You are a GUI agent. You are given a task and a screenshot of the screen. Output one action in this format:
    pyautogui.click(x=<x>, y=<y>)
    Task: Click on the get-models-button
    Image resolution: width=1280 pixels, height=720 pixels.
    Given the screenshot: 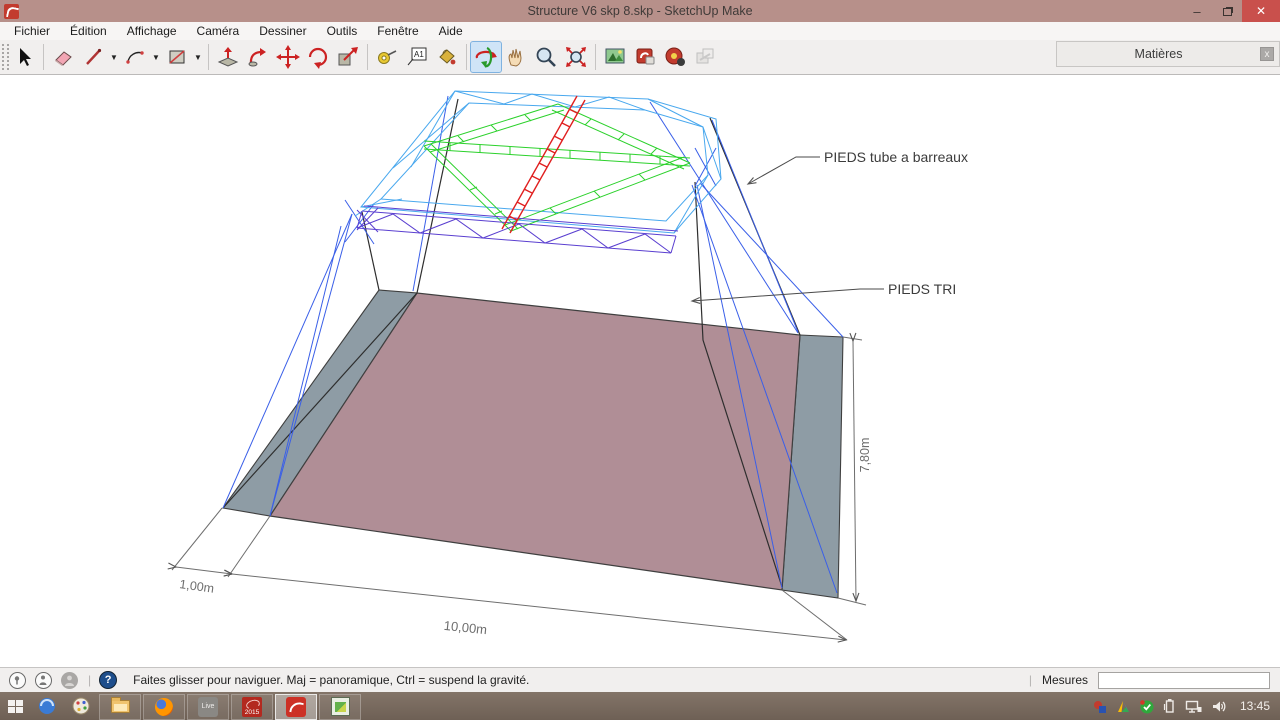 What is the action you would take?
    pyautogui.click(x=615, y=57)
    